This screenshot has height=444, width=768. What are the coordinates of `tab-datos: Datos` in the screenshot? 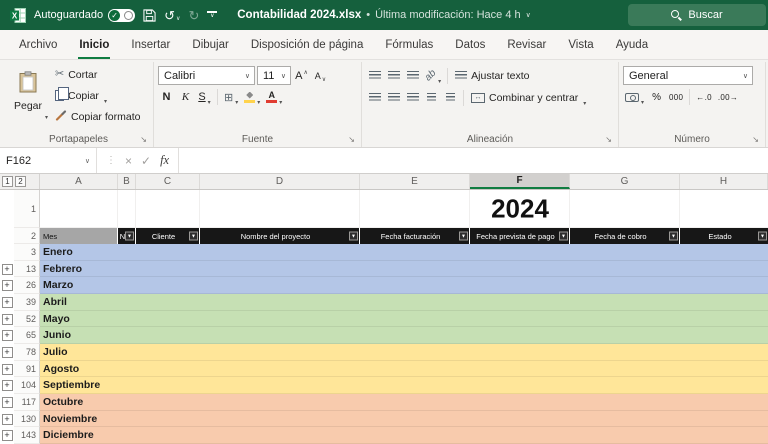 It's located at (470, 44).